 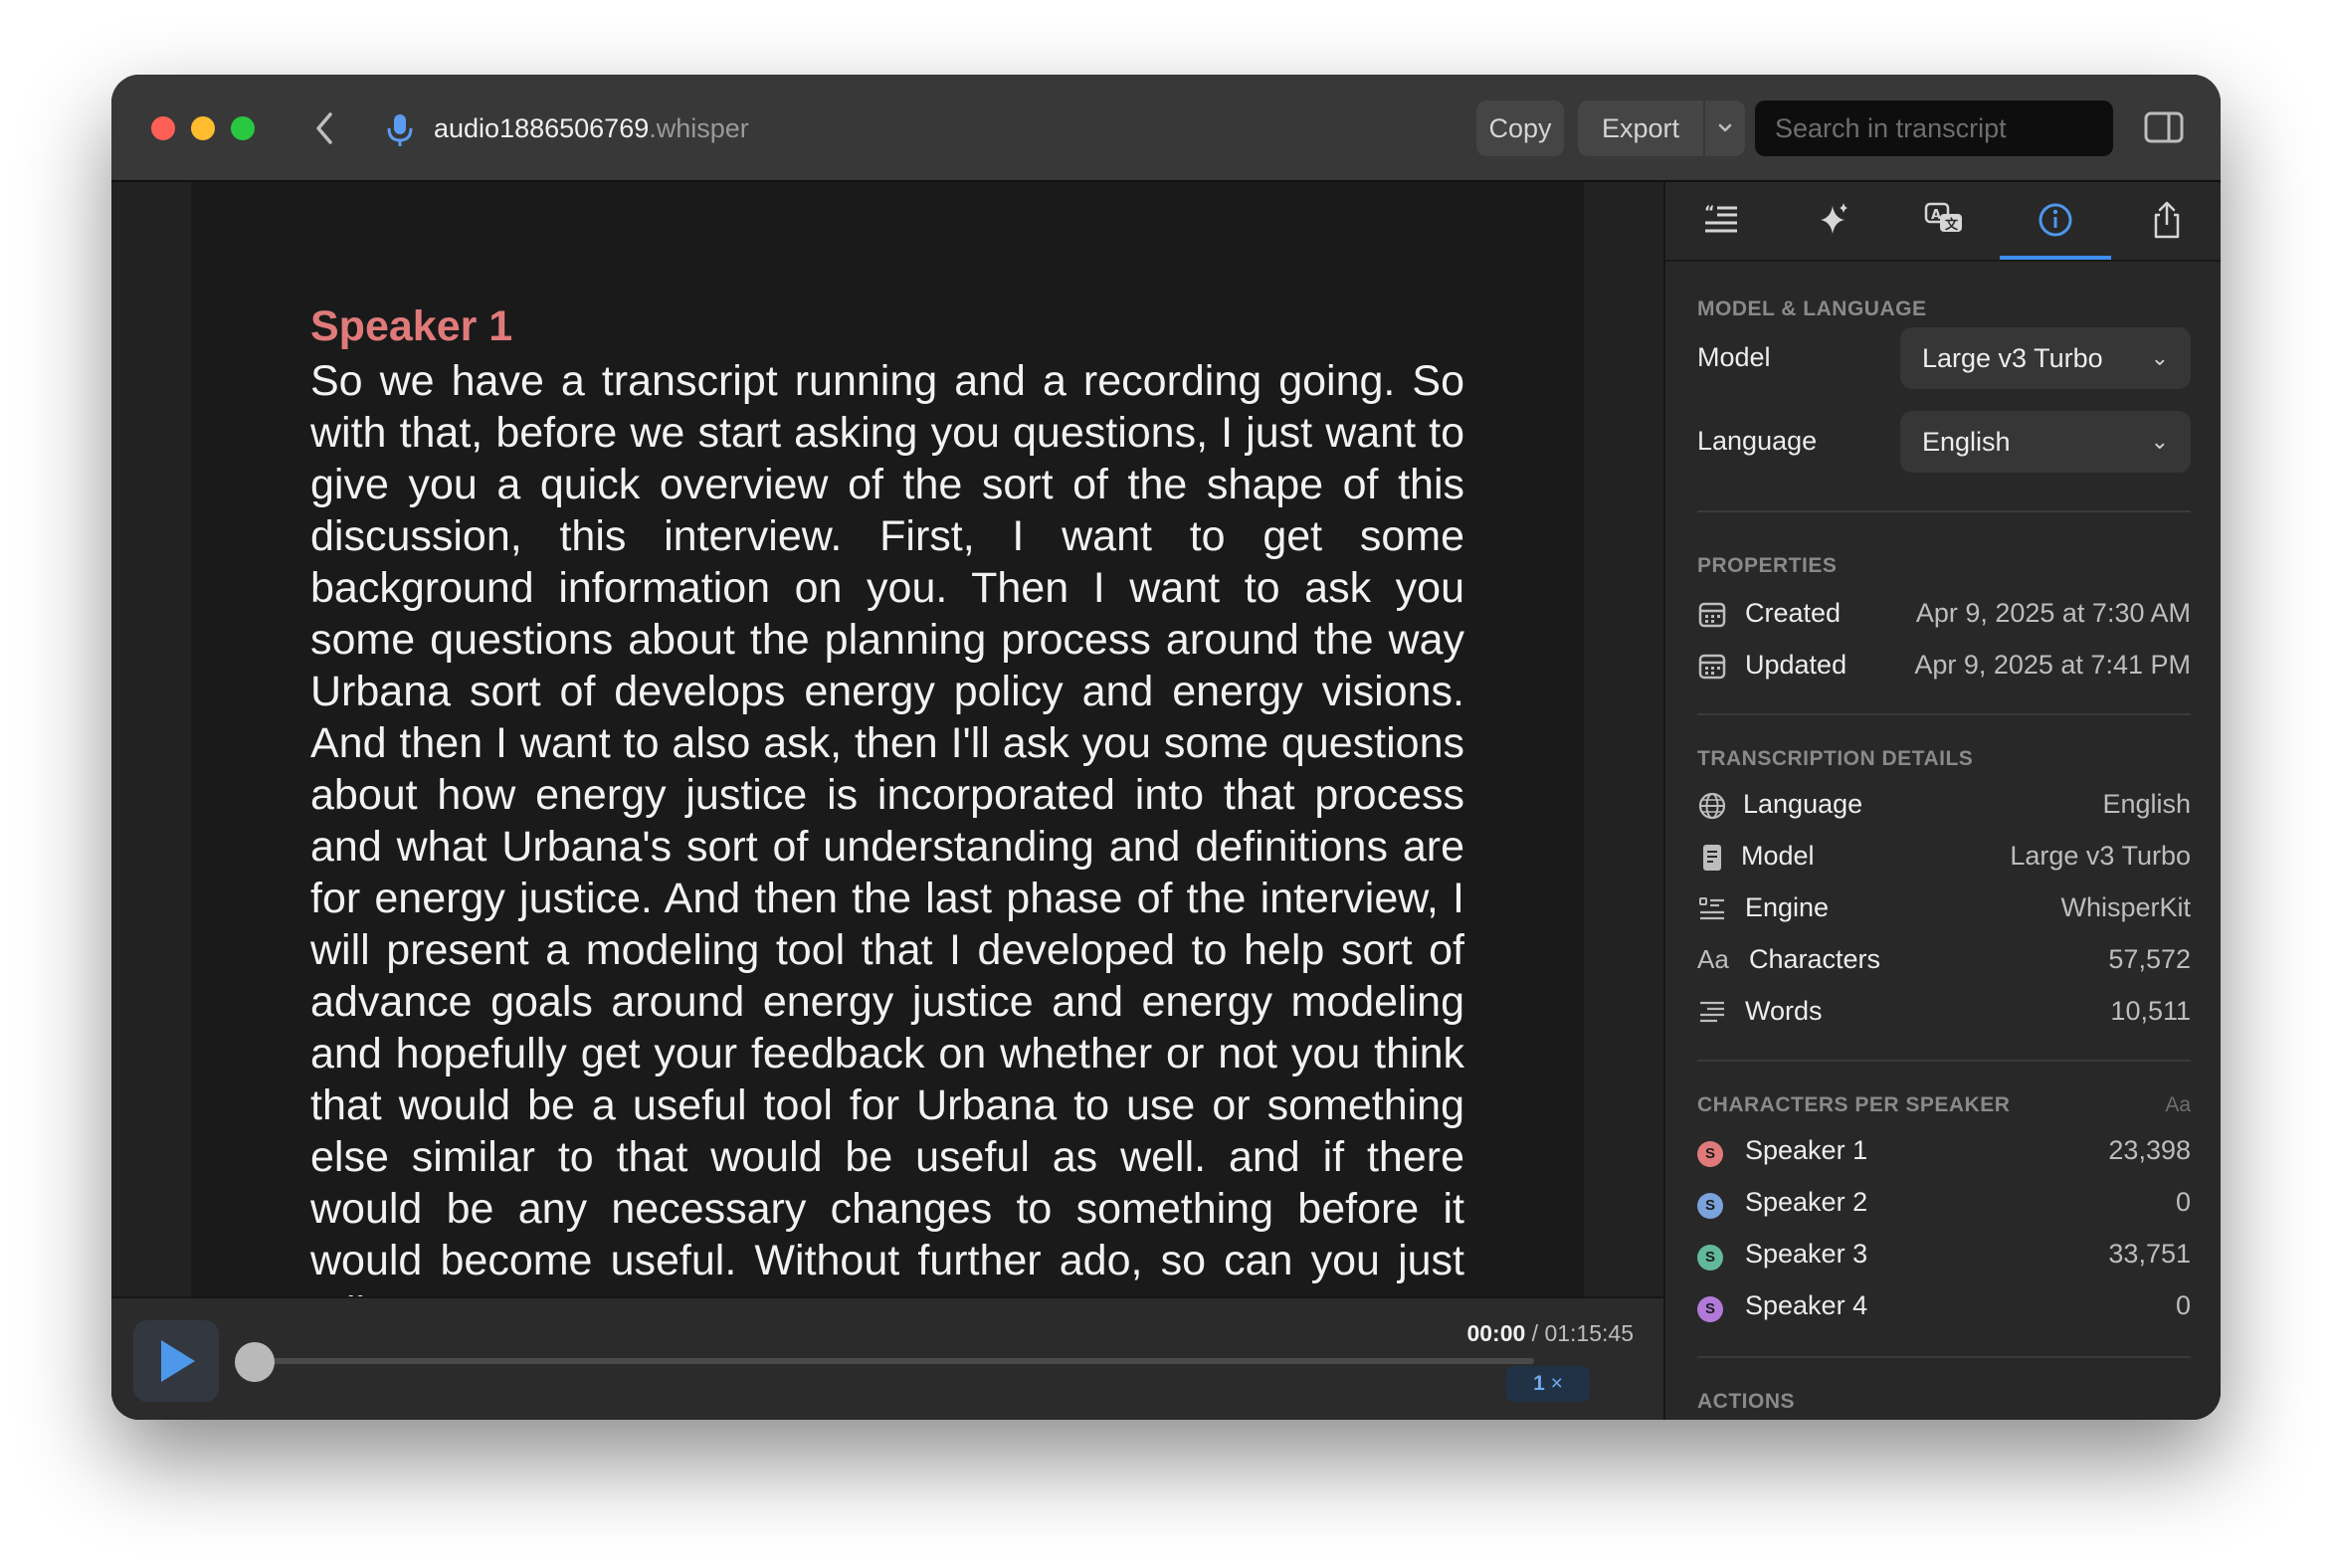 I want to click on sparkle-icon, so click(x=1834, y=218).